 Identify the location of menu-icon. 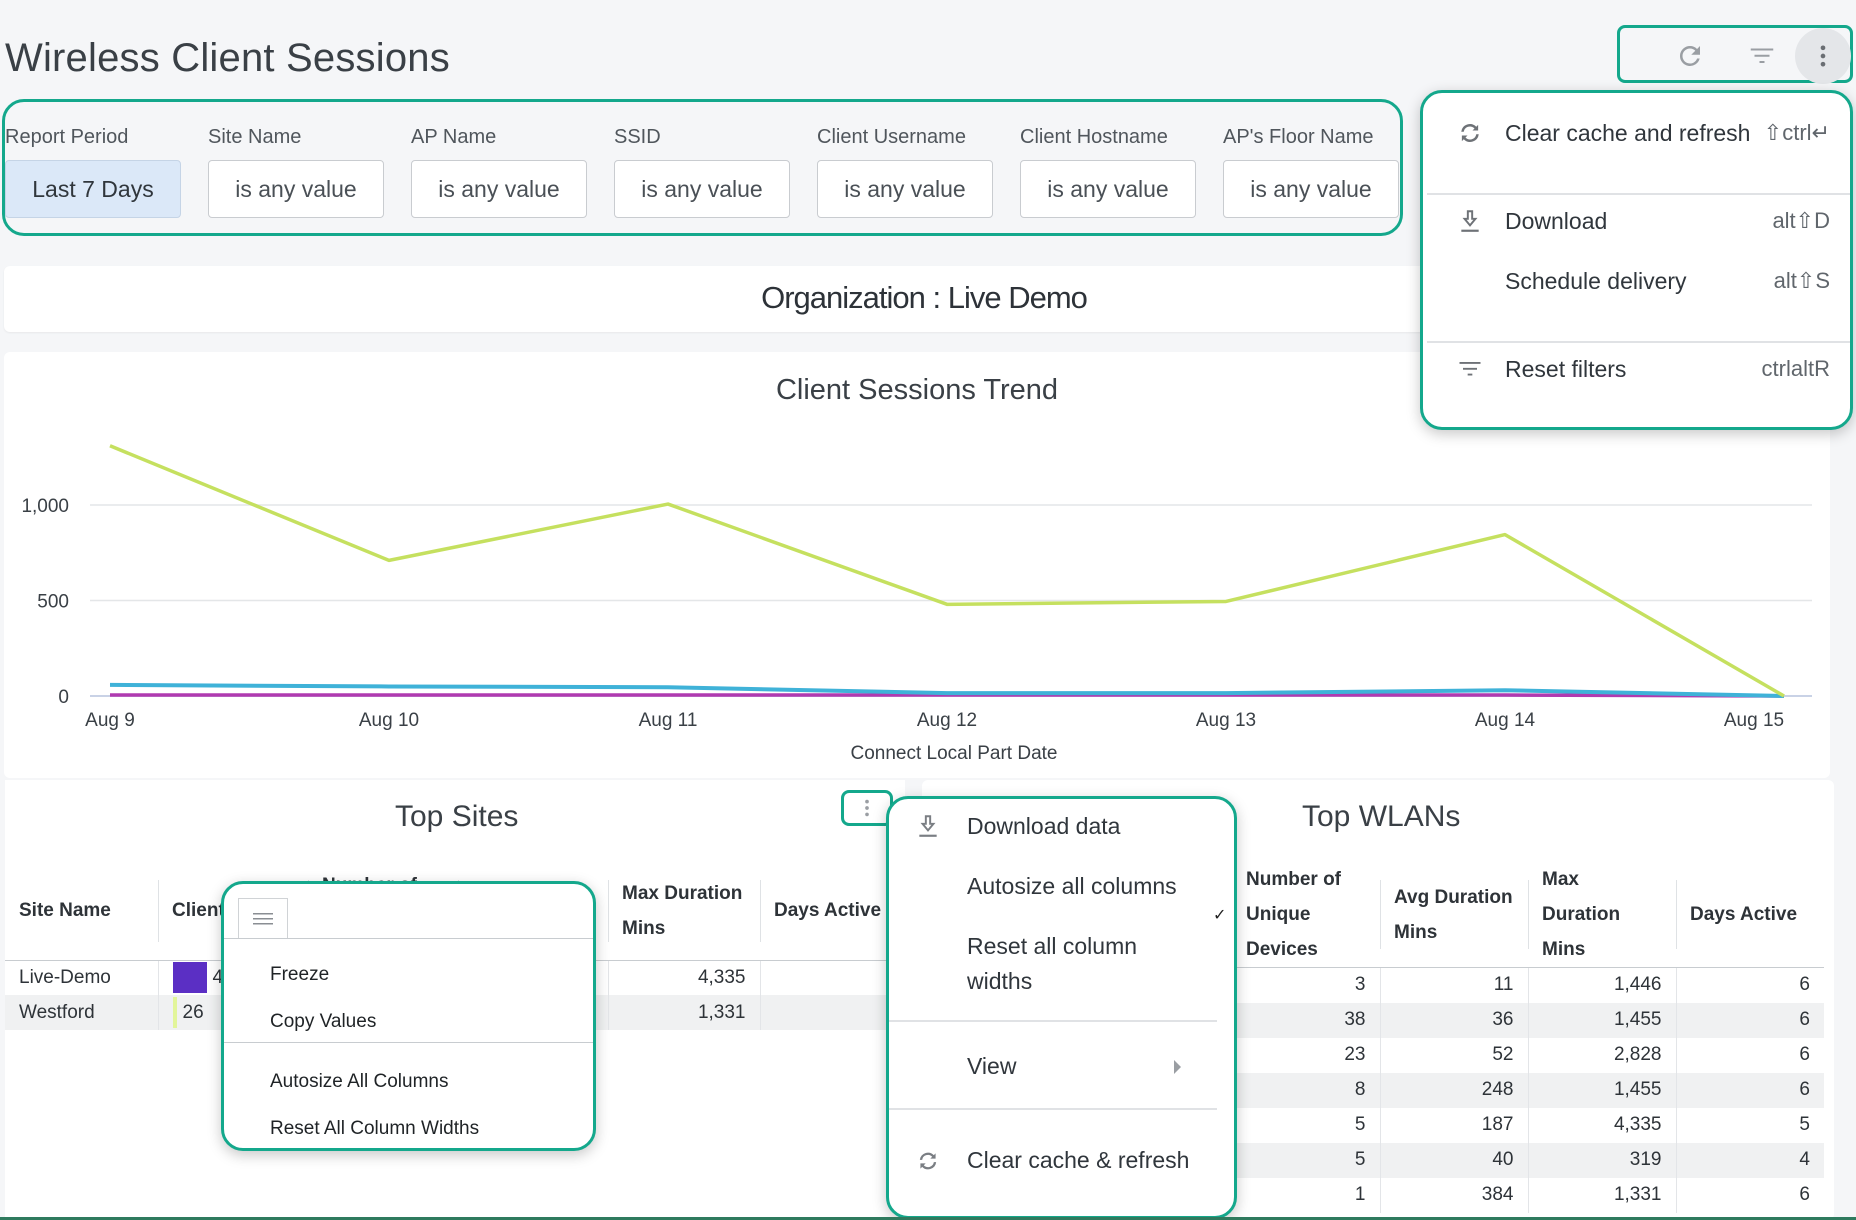
(263, 918).